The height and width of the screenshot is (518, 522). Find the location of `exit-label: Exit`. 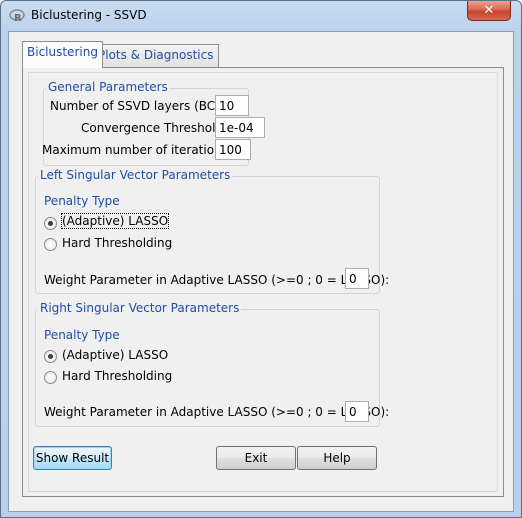

exit-label: Exit is located at coordinates (256, 458).